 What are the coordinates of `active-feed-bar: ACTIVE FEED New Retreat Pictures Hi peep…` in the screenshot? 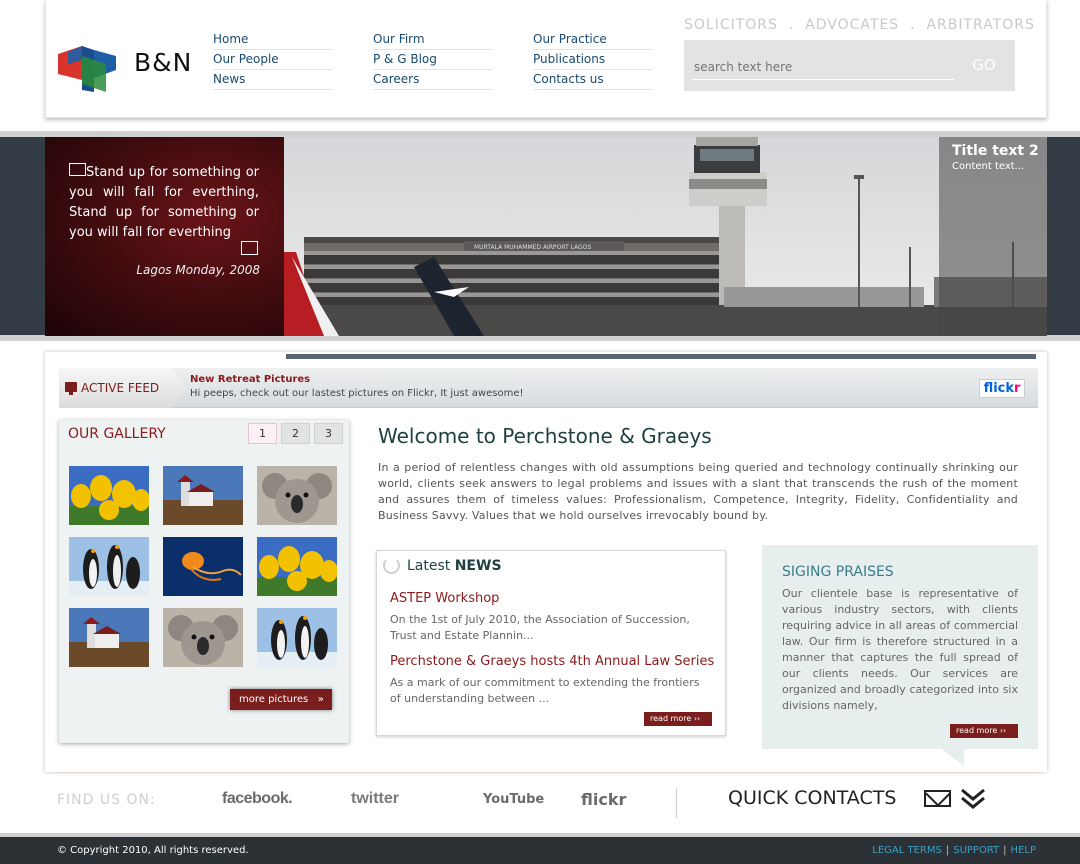 It's located at (548, 388).